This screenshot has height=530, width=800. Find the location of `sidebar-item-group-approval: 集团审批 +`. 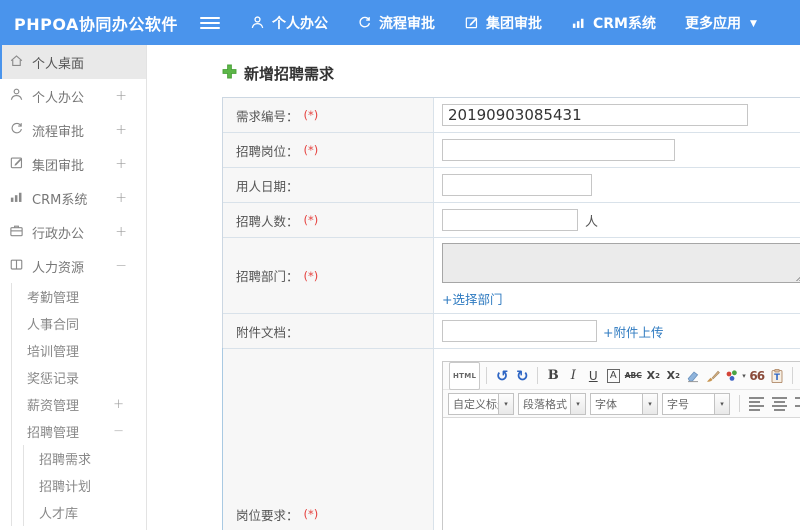

sidebar-item-group-approval: 集团审批 + is located at coordinates (73, 164).